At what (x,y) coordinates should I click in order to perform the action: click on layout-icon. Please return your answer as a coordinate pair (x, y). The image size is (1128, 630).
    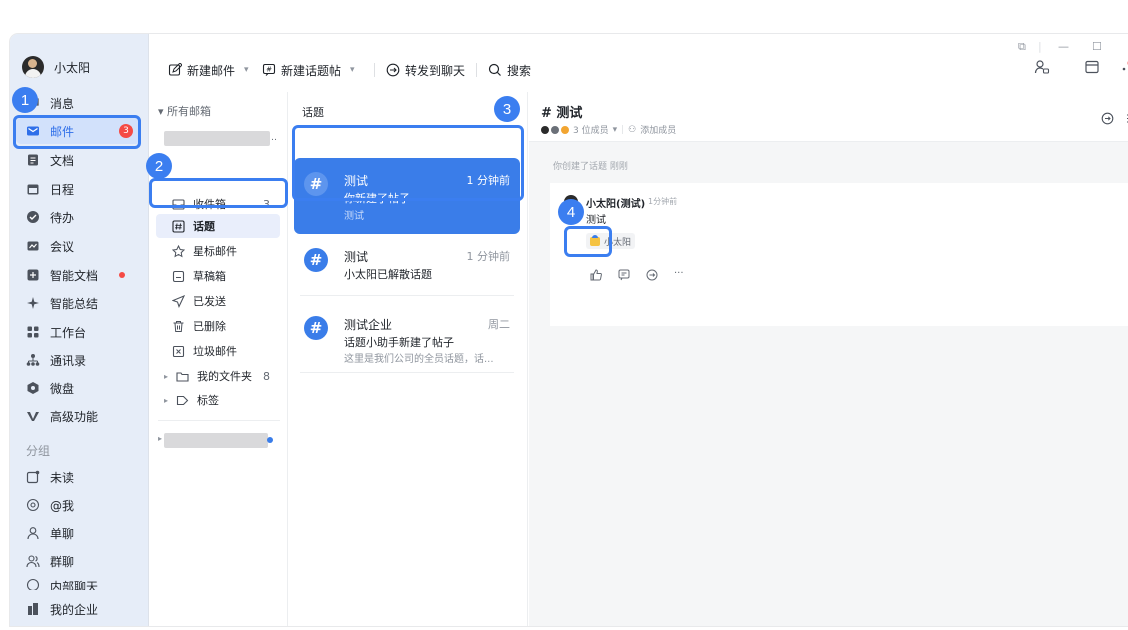
    Looking at the image, I should click on (1092, 67).